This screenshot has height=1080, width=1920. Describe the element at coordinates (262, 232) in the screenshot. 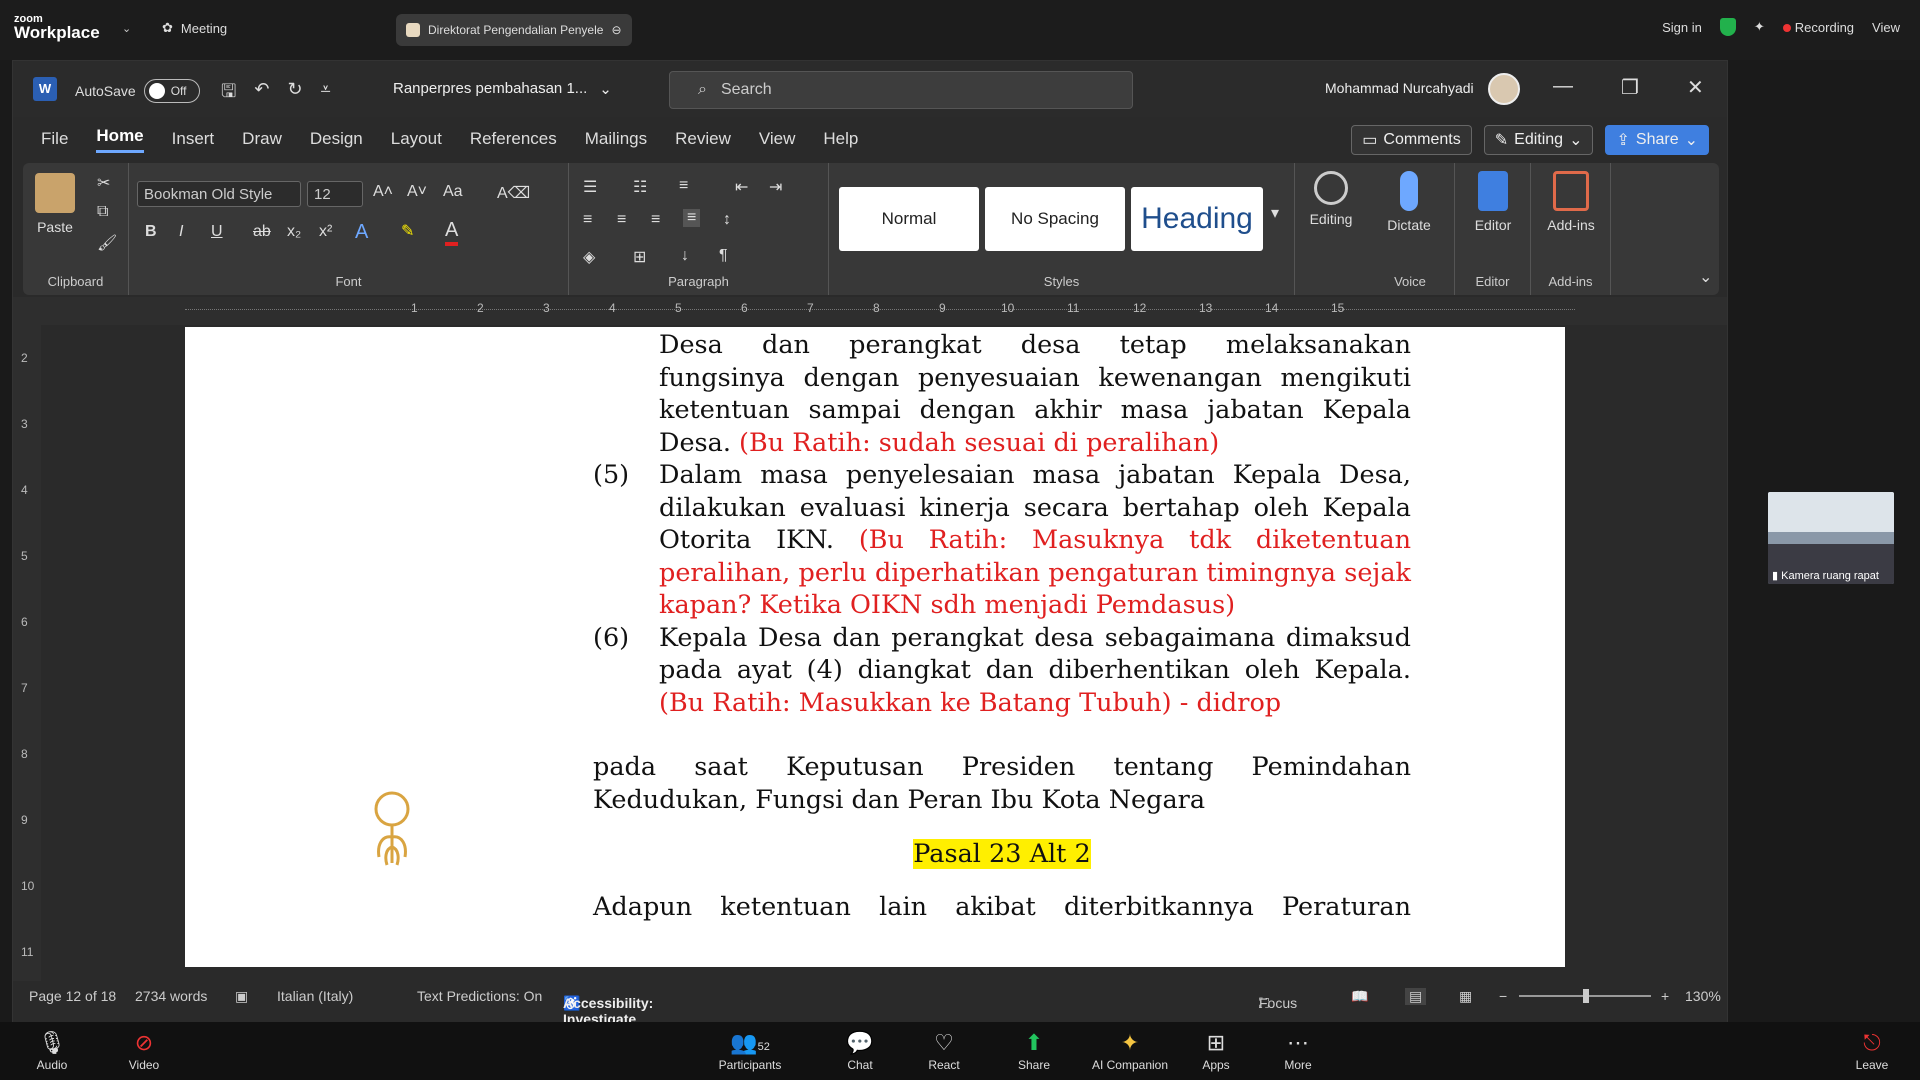

I see `strikethrough-icon: ab` at that location.